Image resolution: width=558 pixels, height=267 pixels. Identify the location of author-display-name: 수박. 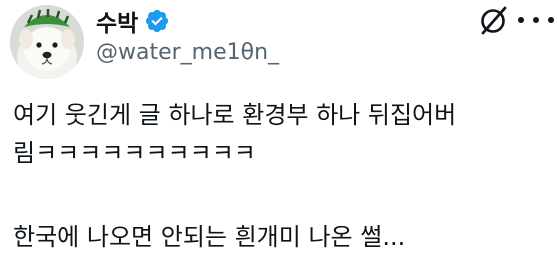
(117, 21).